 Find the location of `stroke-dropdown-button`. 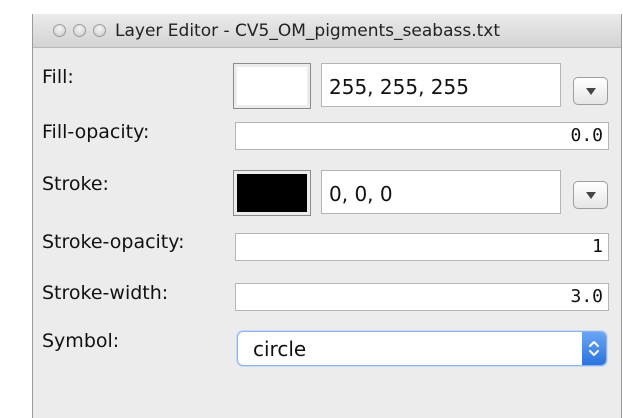

stroke-dropdown-button is located at coordinates (590, 195).